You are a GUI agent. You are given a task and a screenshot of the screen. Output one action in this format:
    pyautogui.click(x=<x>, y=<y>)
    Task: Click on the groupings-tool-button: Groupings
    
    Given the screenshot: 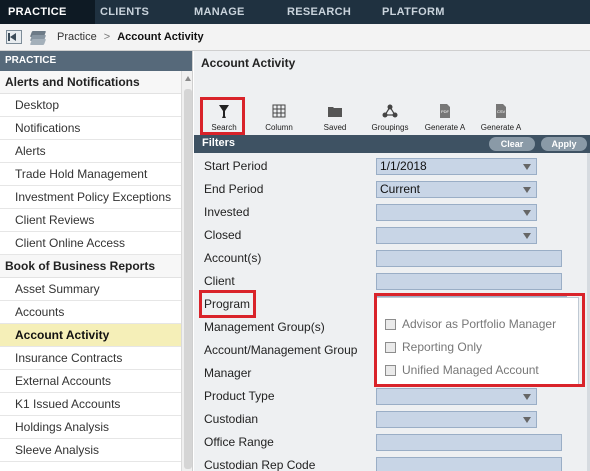 What is the action you would take?
    pyautogui.click(x=390, y=114)
    